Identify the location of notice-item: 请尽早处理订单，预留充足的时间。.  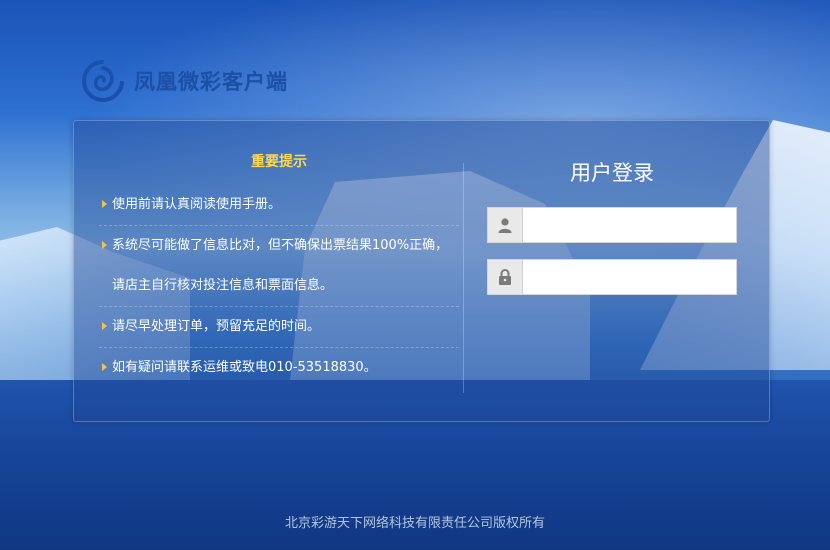
(279, 327).